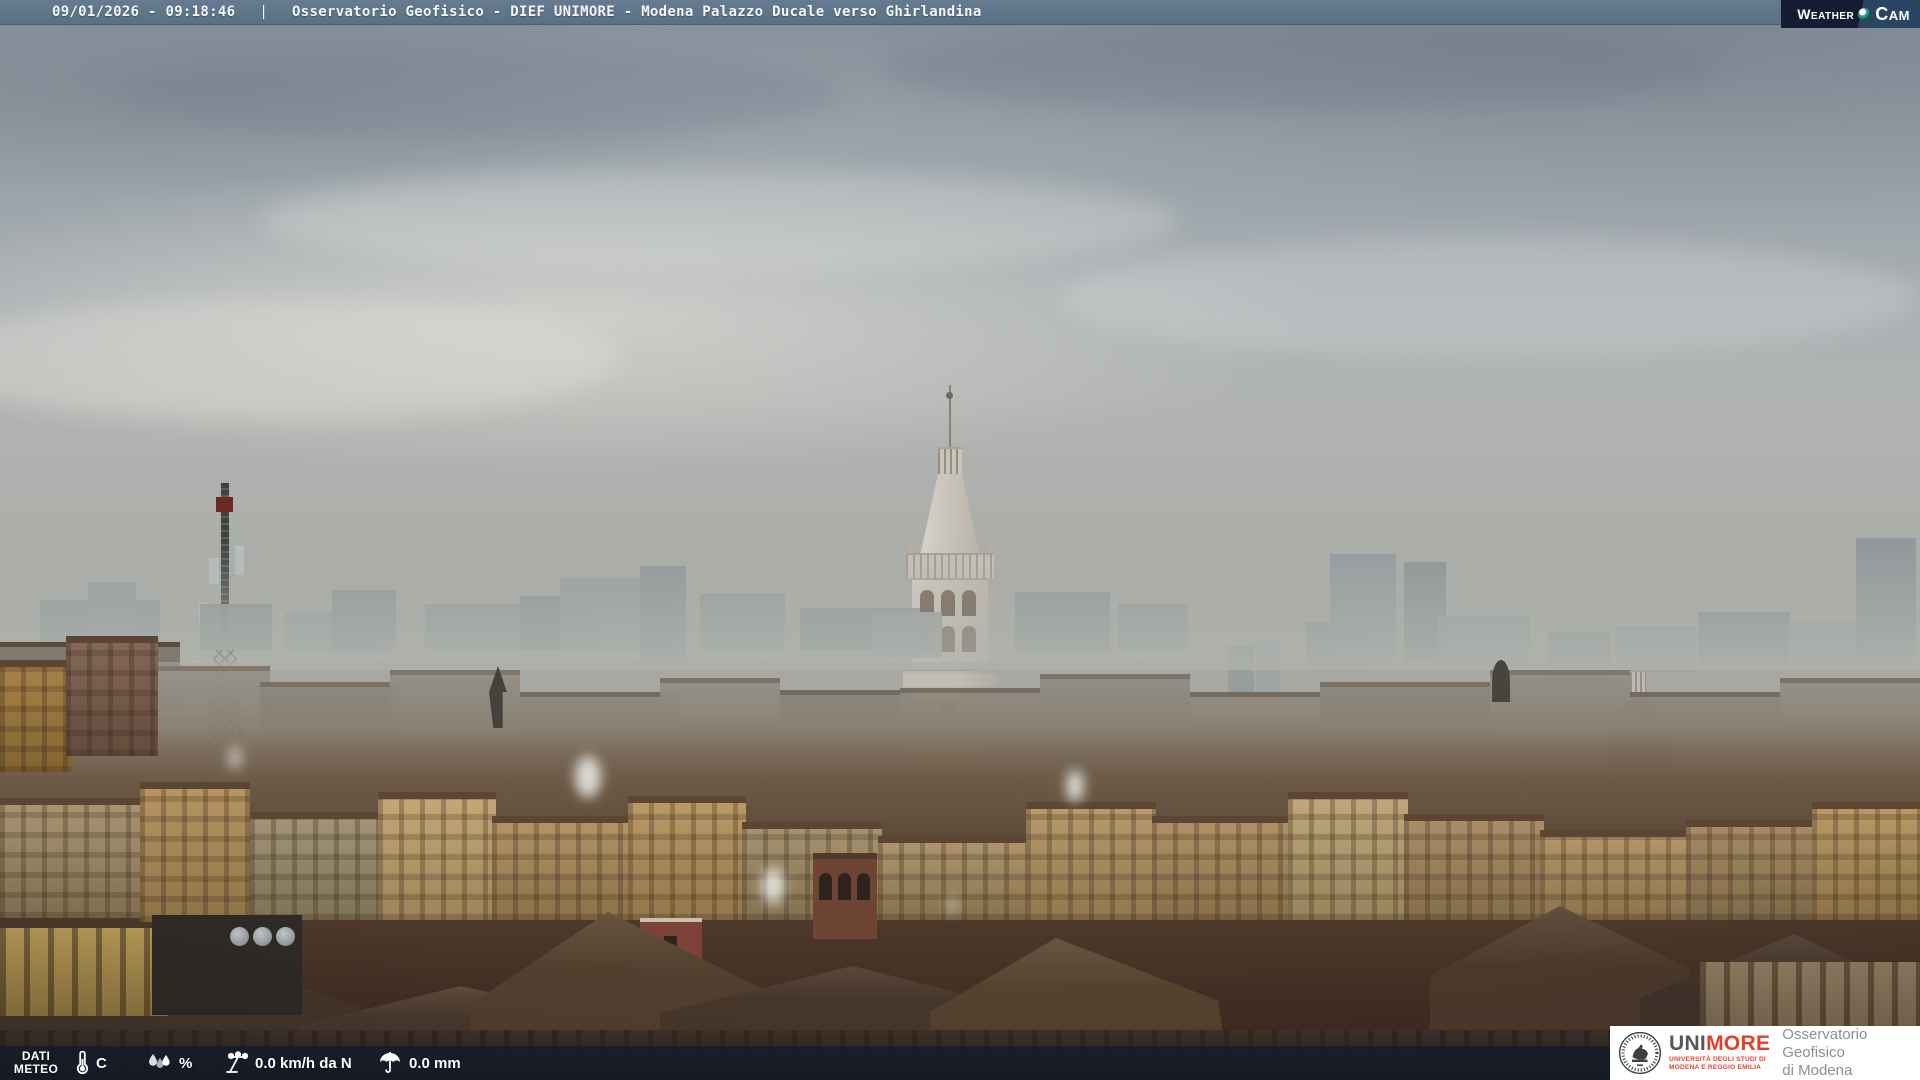 The image size is (1920, 1080). I want to click on weathercam-logo: Weather Cam, so click(1850, 14).